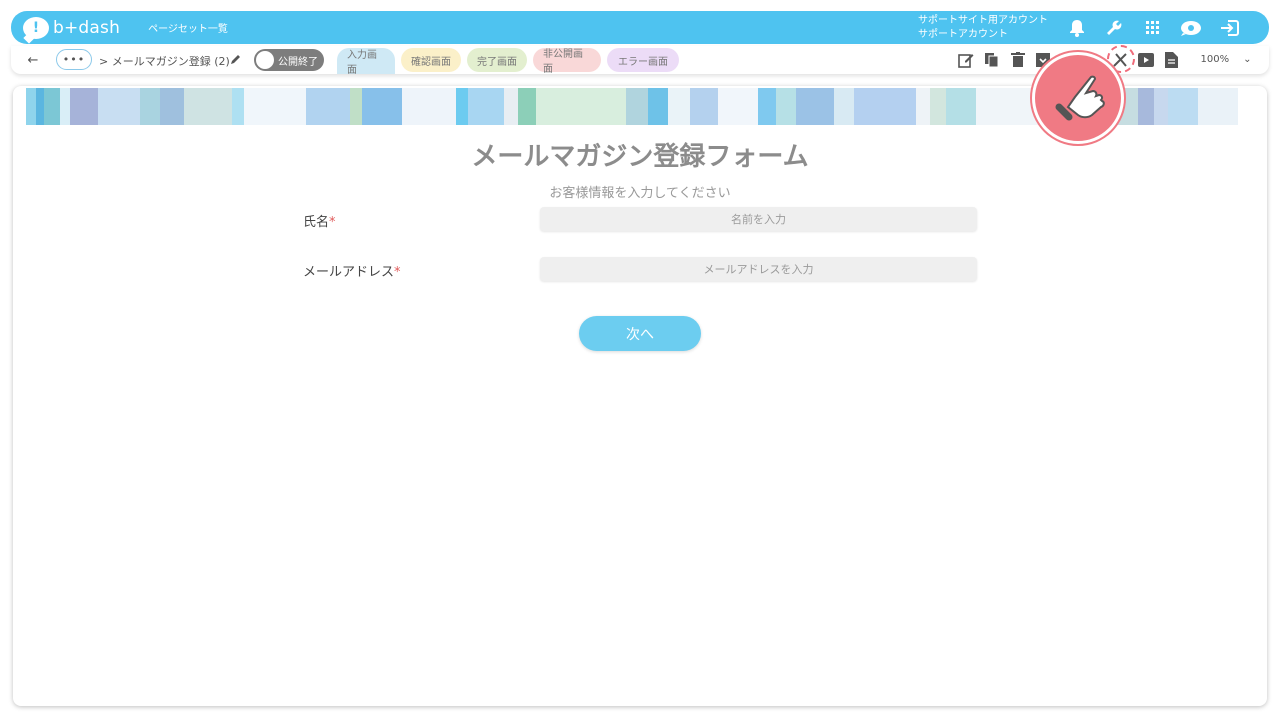 Image resolution: width=1280 pixels, height=720 pixels. What do you see at coordinates (758, 219) in the screenshot?
I see `name-input` at bounding box center [758, 219].